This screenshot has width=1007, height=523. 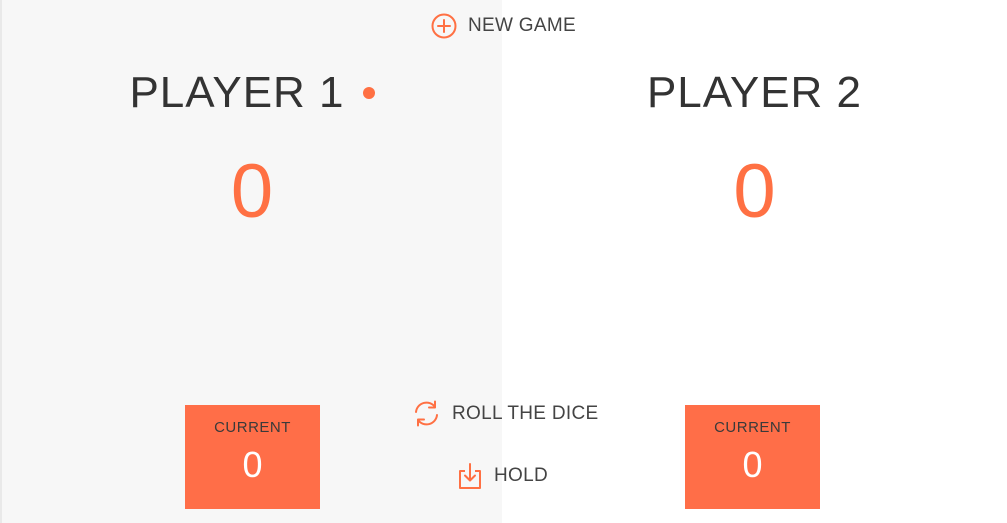 I want to click on player-2-name: PLAYER 2, so click(x=754, y=93).